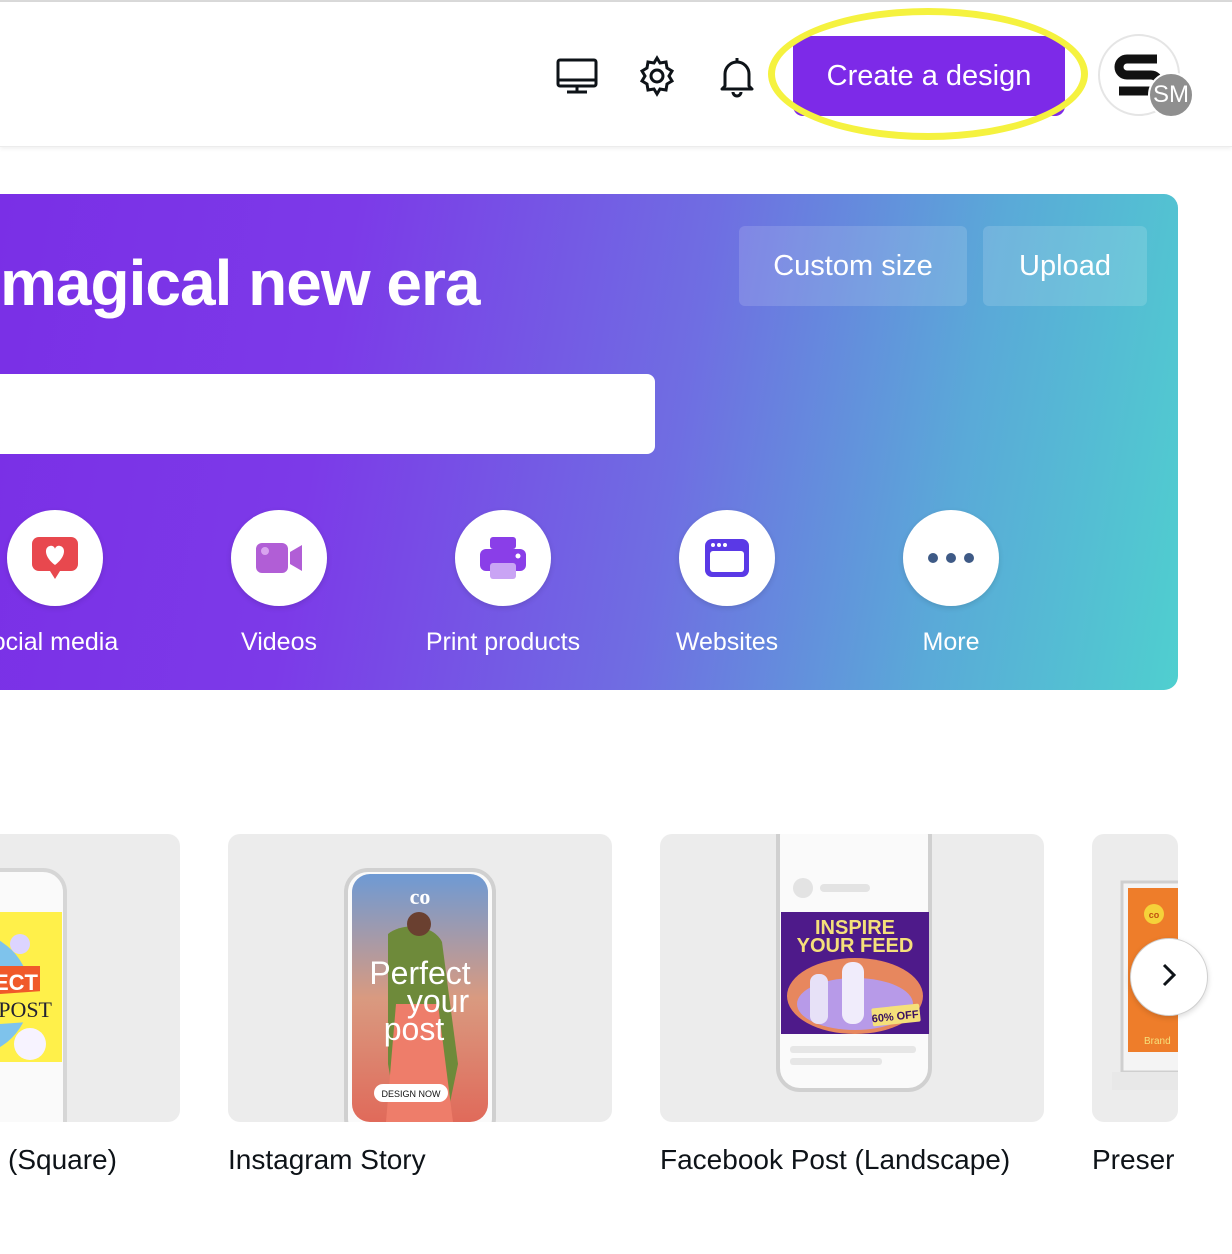 This screenshot has height=1254, width=1232. I want to click on template-card-square: ECT POST, so click(90, 978).